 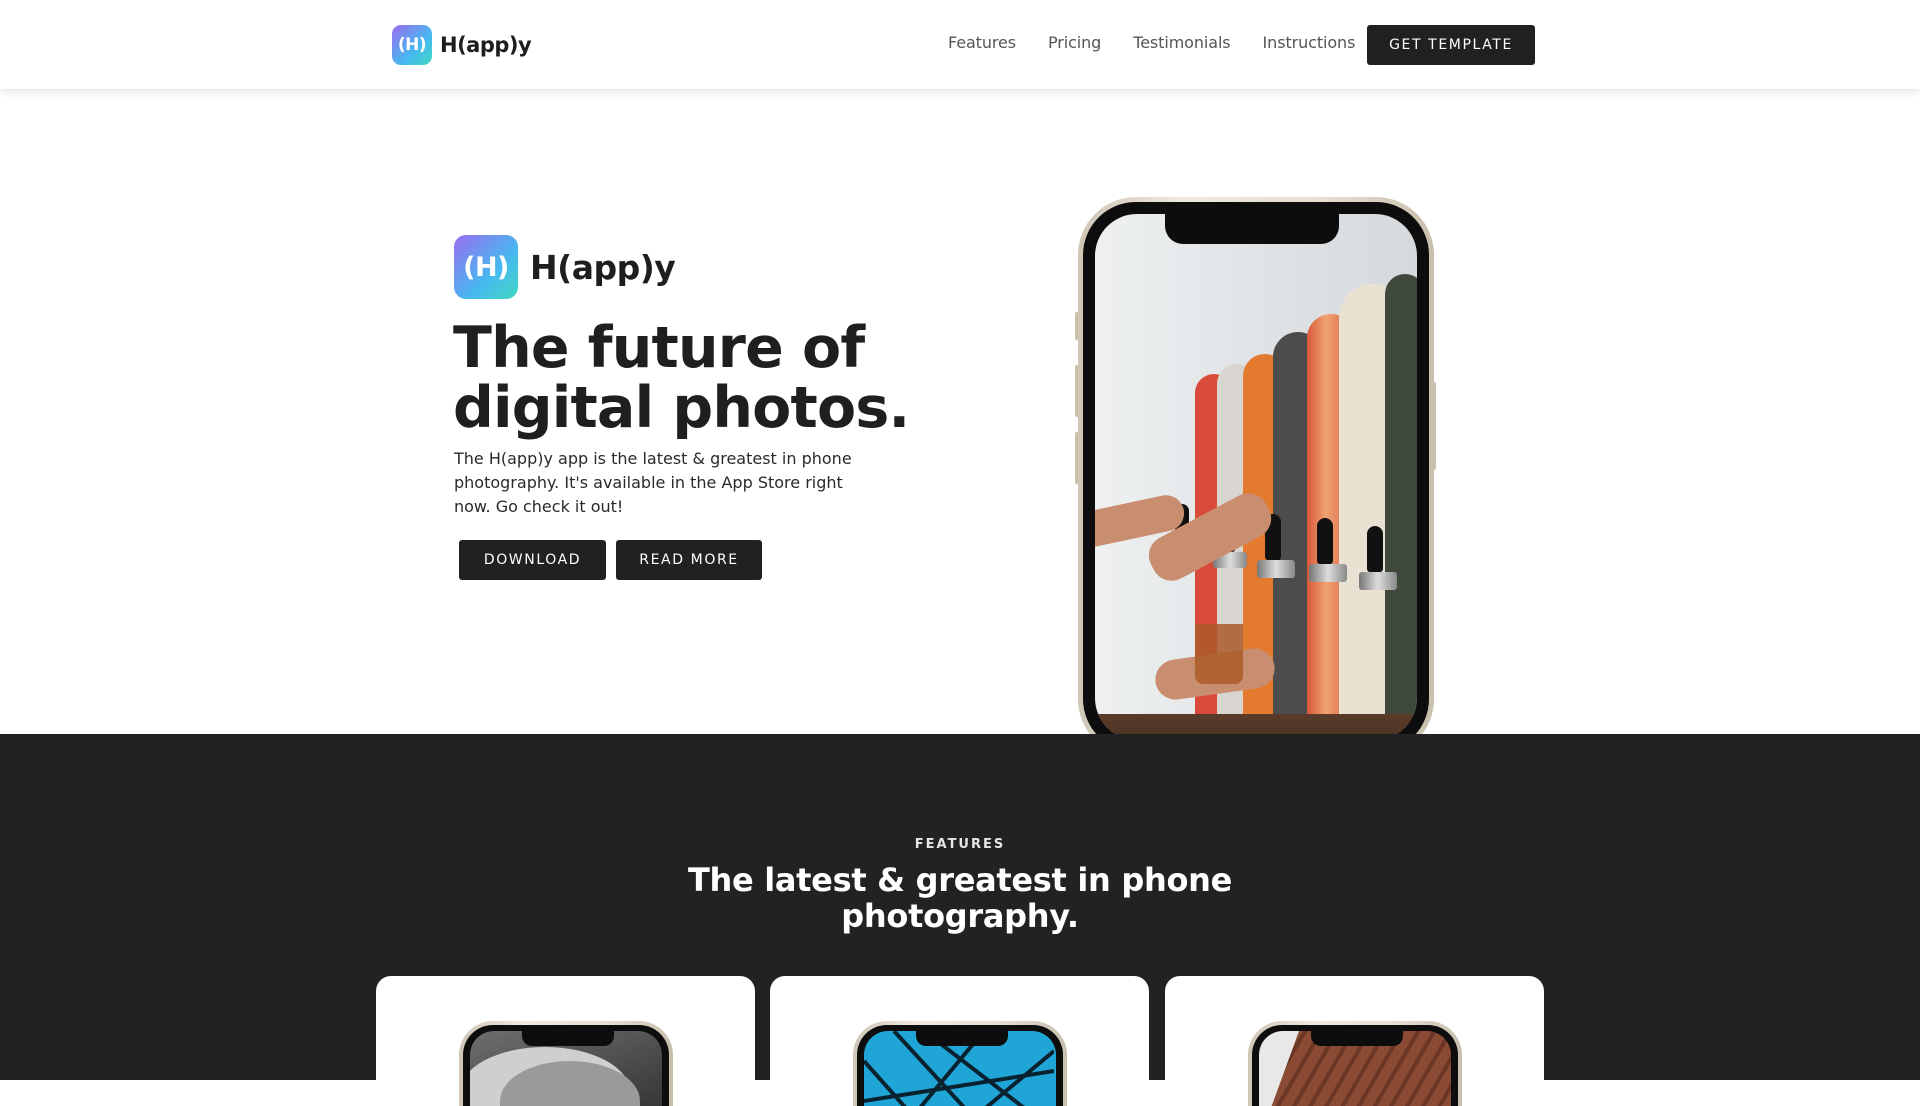 I want to click on nav-pricing: Pricing, so click(x=1074, y=42).